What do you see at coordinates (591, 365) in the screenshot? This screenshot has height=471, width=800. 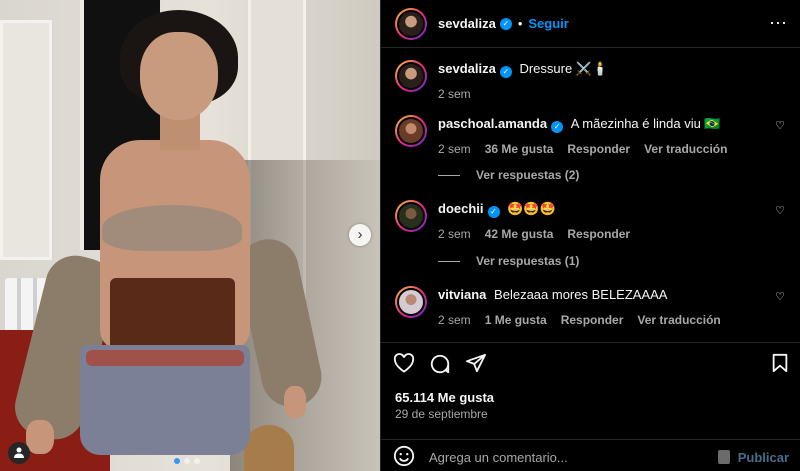 I see `action-icons` at bounding box center [591, 365].